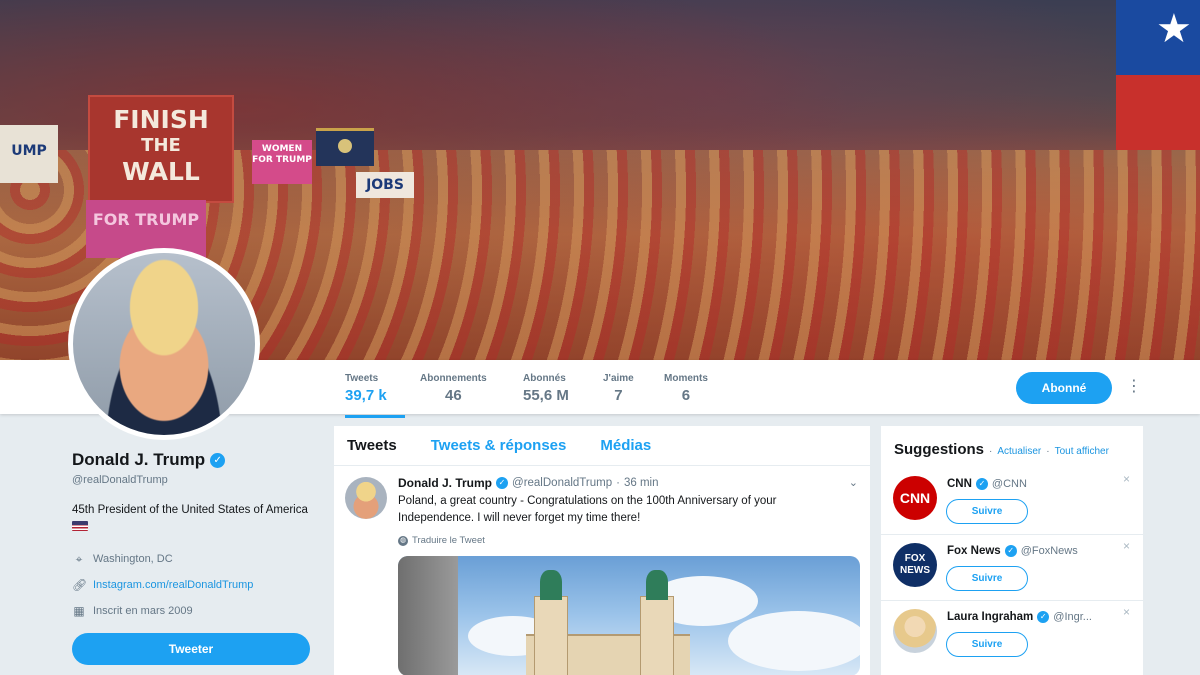  What do you see at coordinates (499, 445) in the screenshot?
I see `tab-tweets-replies: Tweets & réponses` at bounding box center [499, 445].